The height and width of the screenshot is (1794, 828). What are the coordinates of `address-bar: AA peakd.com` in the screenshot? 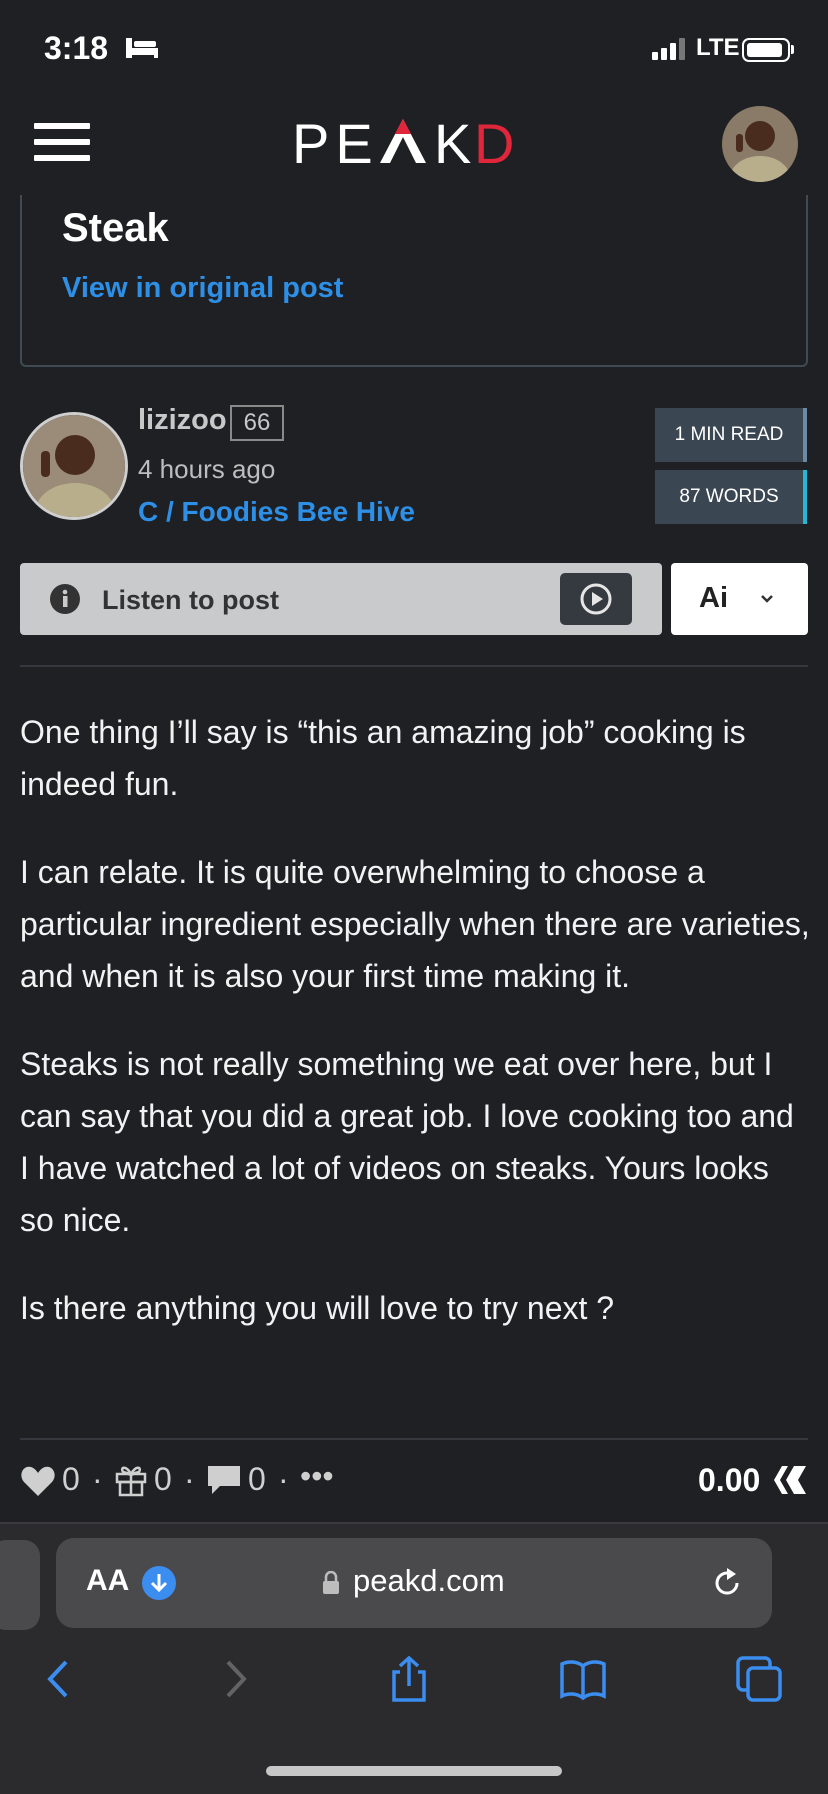 It's located at (414, 1583).